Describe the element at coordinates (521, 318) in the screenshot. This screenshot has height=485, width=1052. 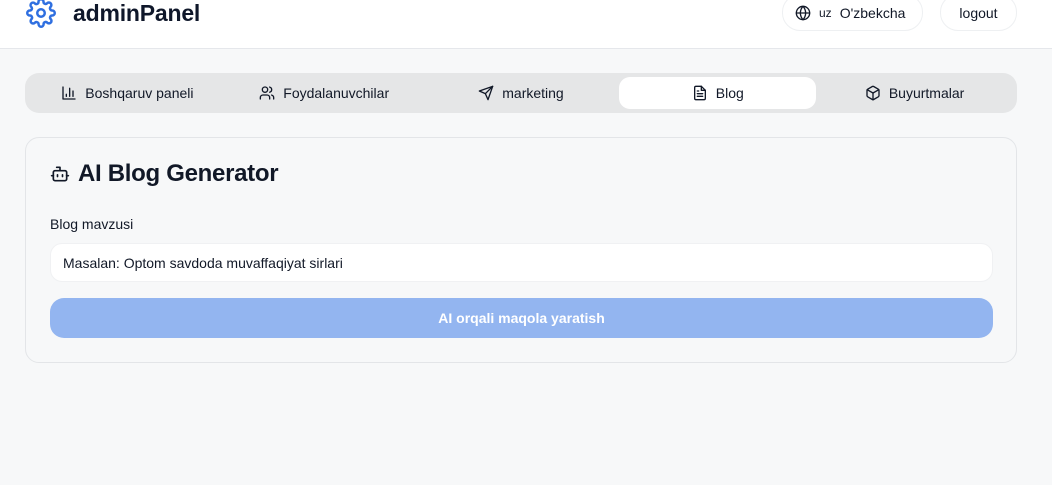
I see `generate-article-button: AI orqali maqola yaratish` at that location.